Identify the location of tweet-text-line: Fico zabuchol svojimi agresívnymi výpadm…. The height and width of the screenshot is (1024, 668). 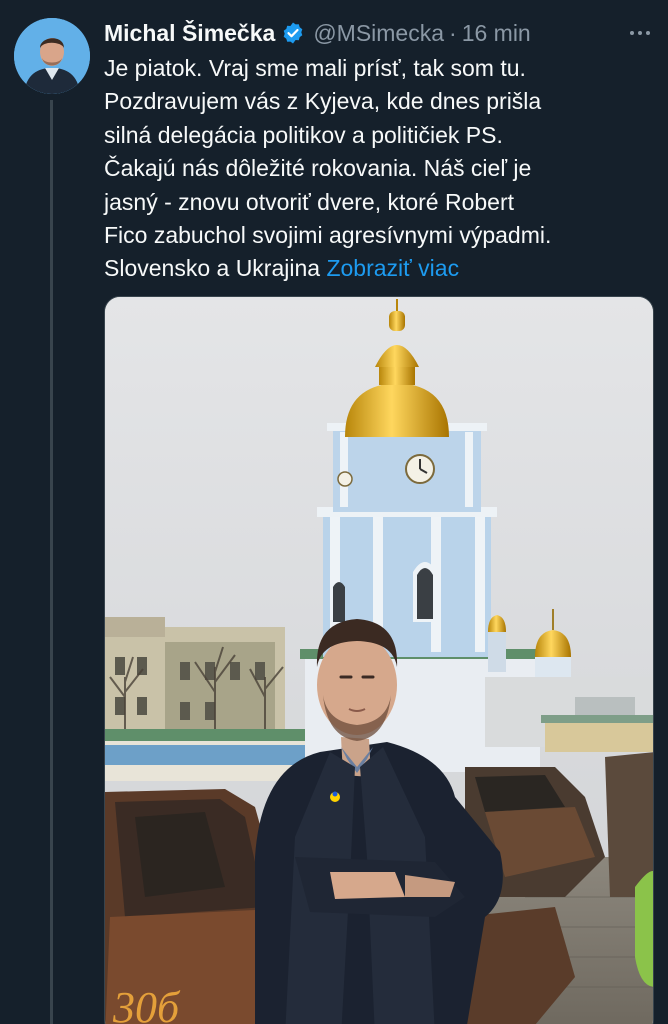
(328, 235).